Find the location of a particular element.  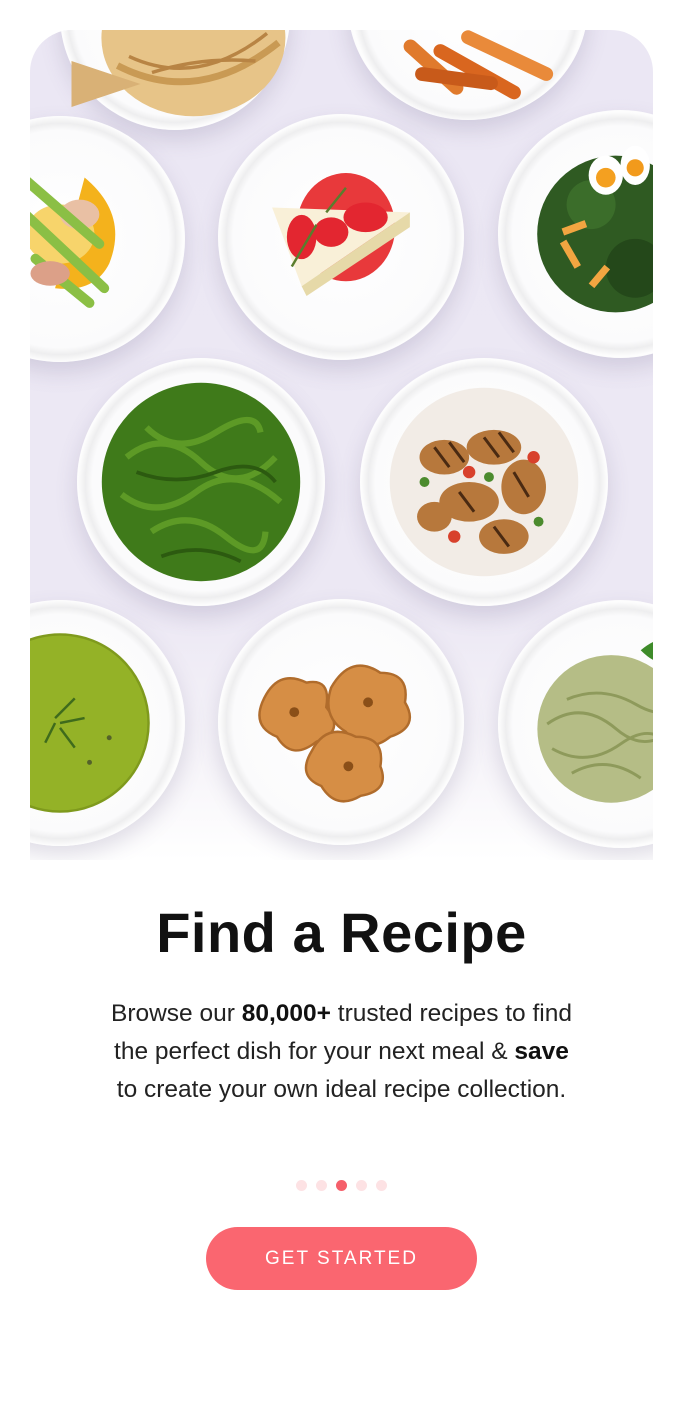

spinach-spaghetti-plate is located at coordinates (575, 724).